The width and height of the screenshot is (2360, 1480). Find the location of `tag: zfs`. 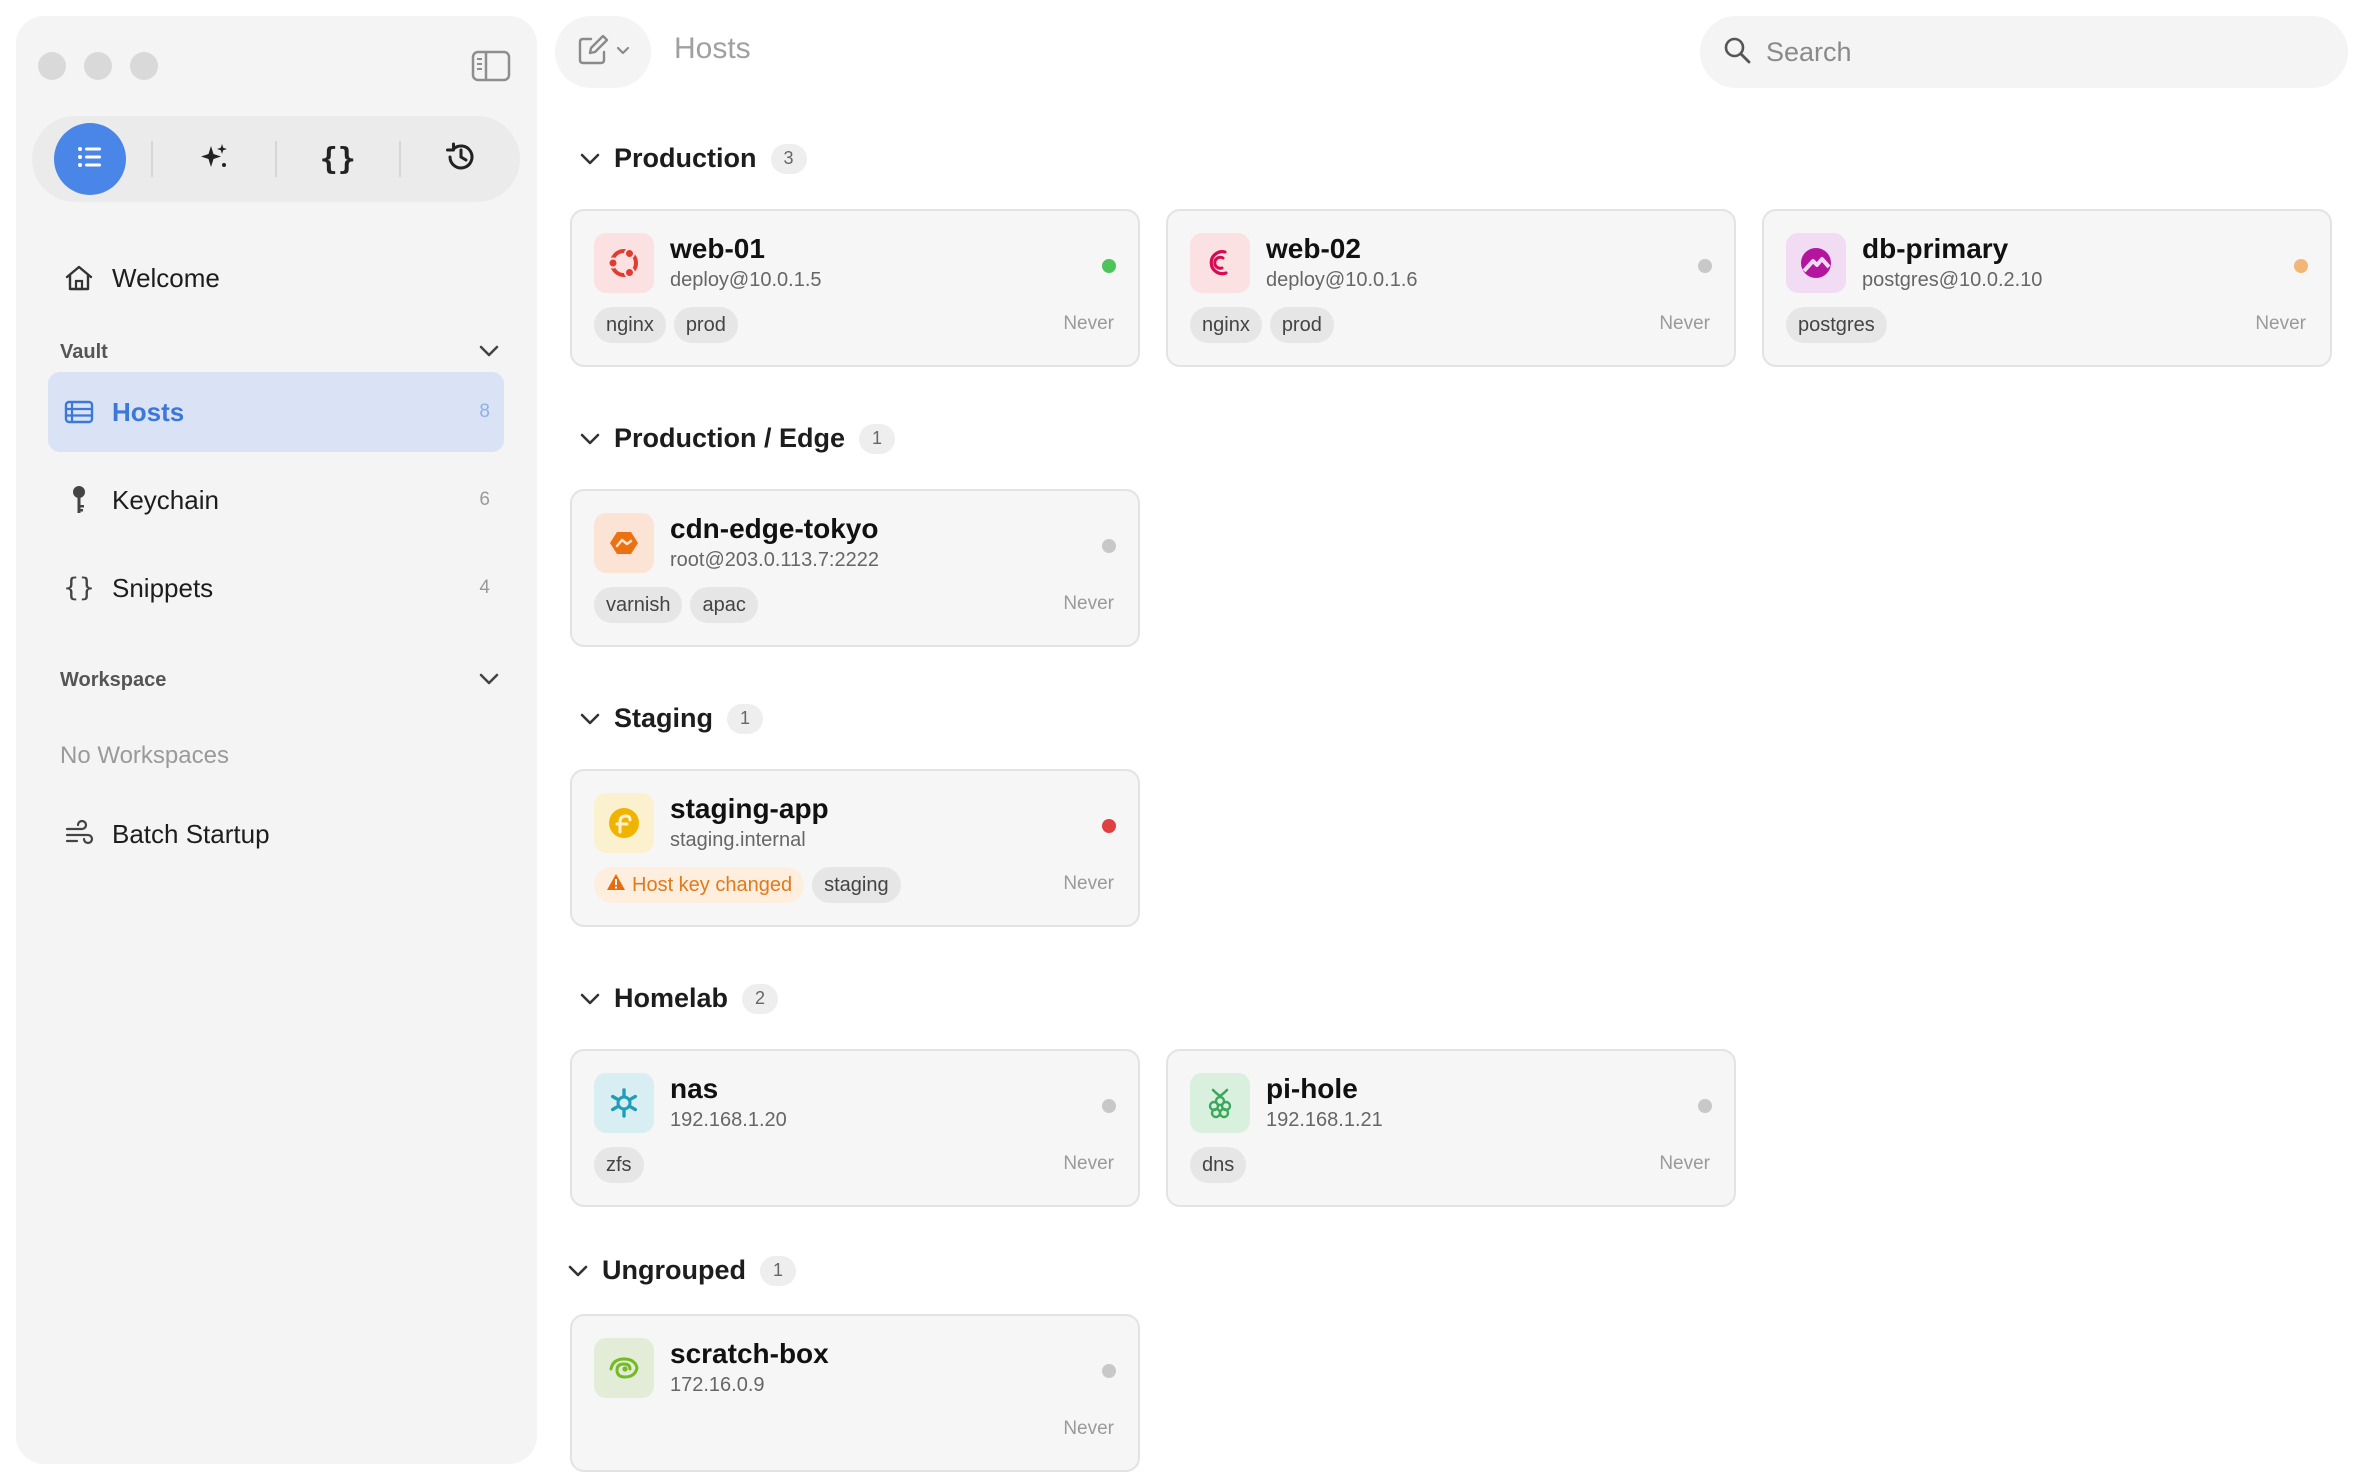

tag: zfs is located at coordinates (619, 1165).